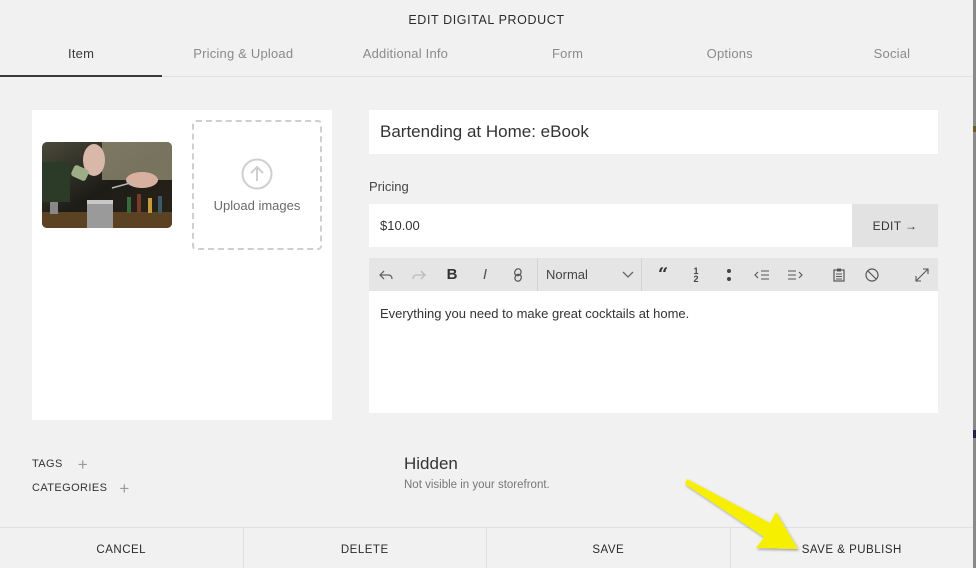  I want to click on undo-icon, so click(386, 274).